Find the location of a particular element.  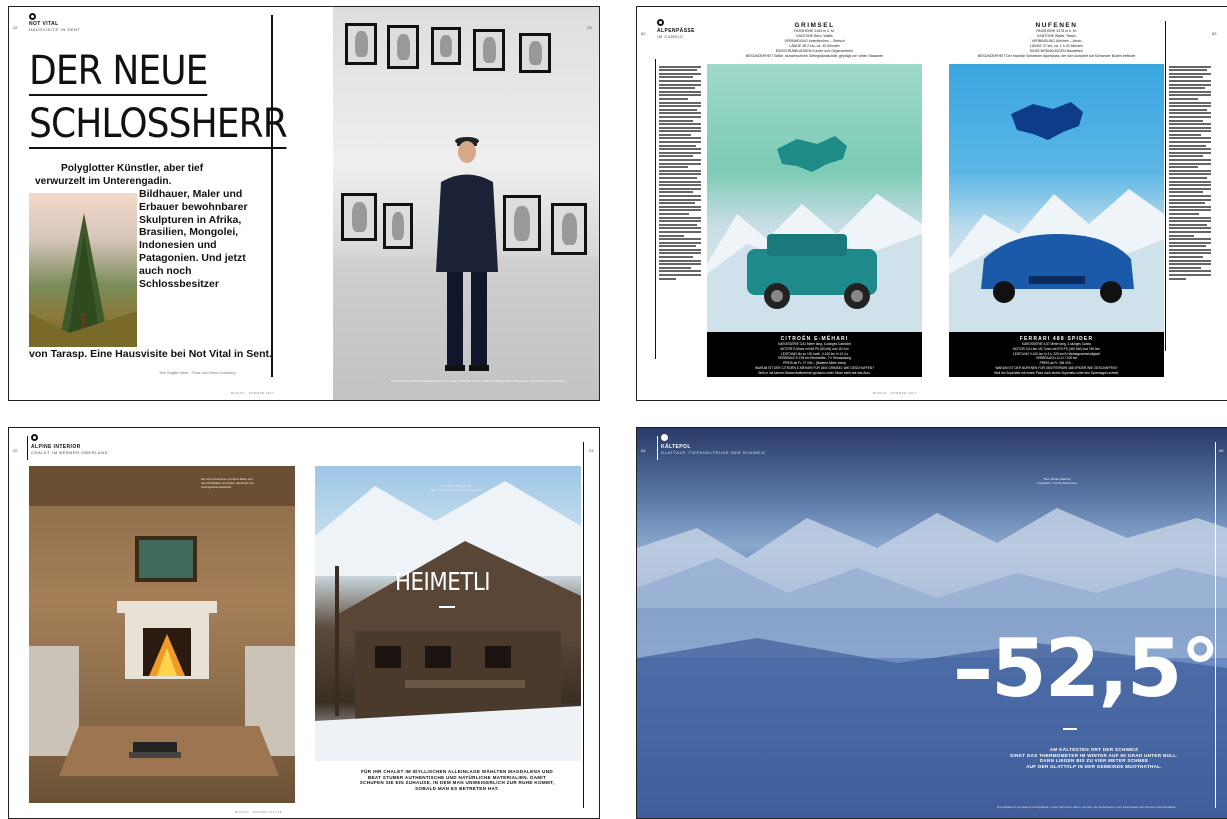

page-number-left: 64 is located at coordinates (643, 450).